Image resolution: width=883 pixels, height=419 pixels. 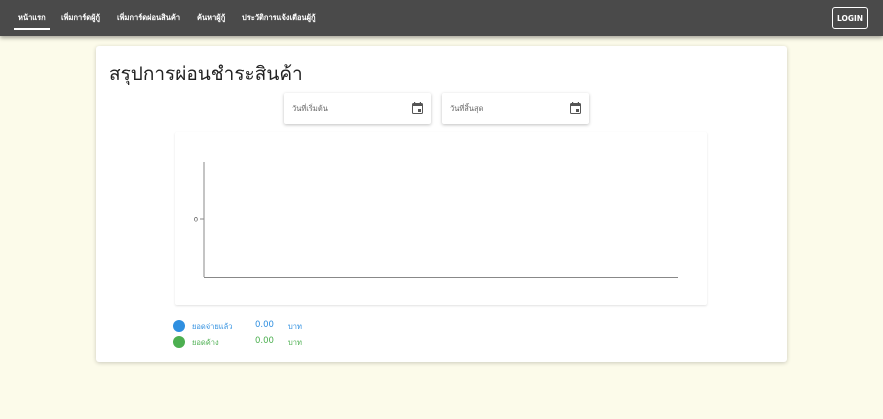 I want to click on end-date-field: วันที่สิ้นสุด, so click(x=515, y=108).